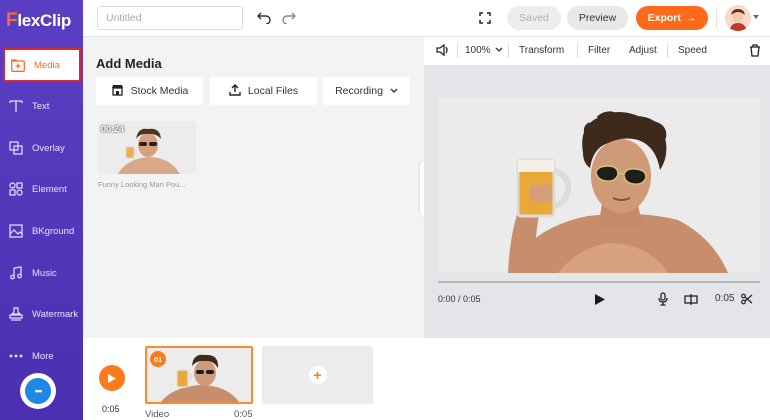  What do you see at coordinates (49, 189) in the screenshot?
I see `sidebar-item-label: Element` at bounding box center [49, 189].